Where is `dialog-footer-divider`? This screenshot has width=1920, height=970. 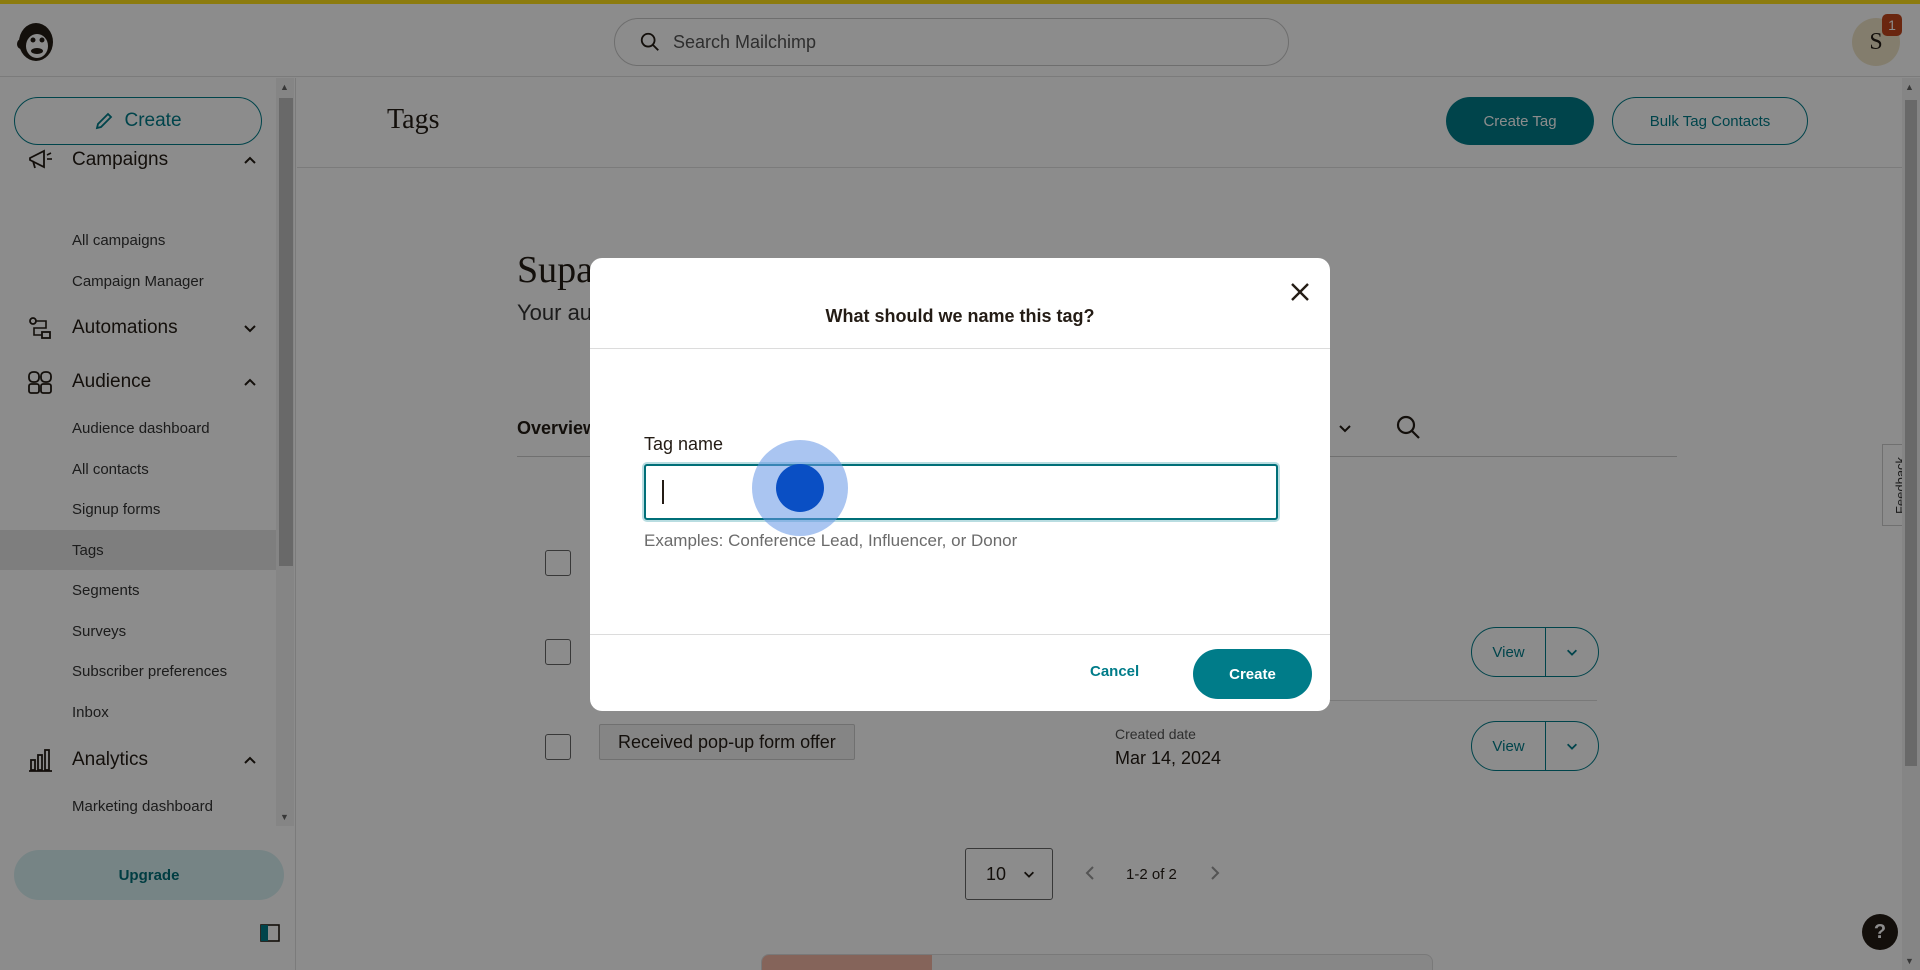
dialog-footer-divider is located at coordinates (960, 634).